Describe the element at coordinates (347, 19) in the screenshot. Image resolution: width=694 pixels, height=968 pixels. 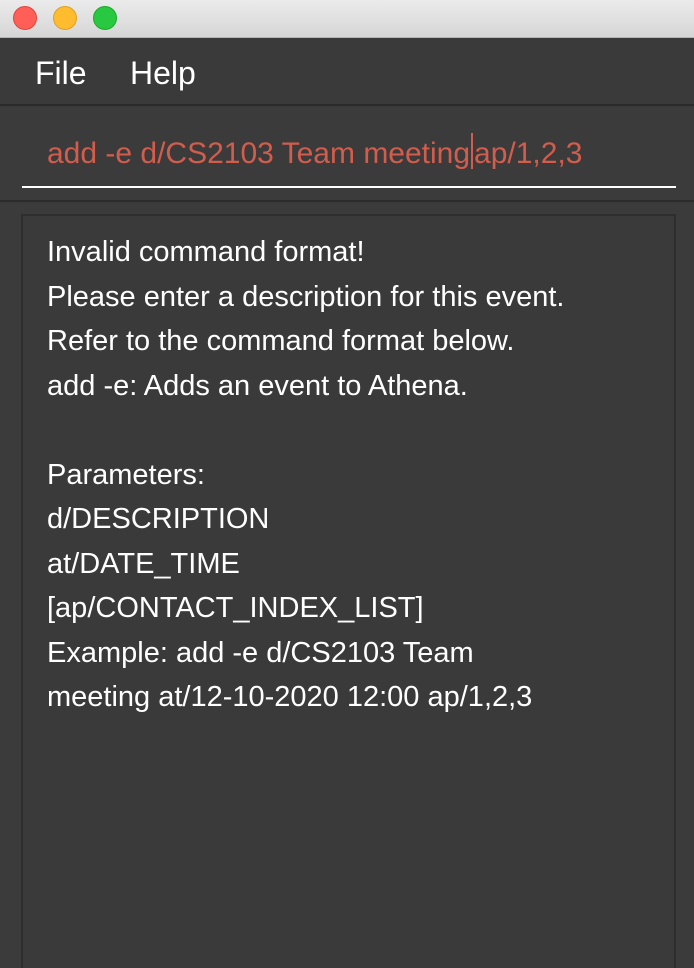
I see `title-bar` at that location.